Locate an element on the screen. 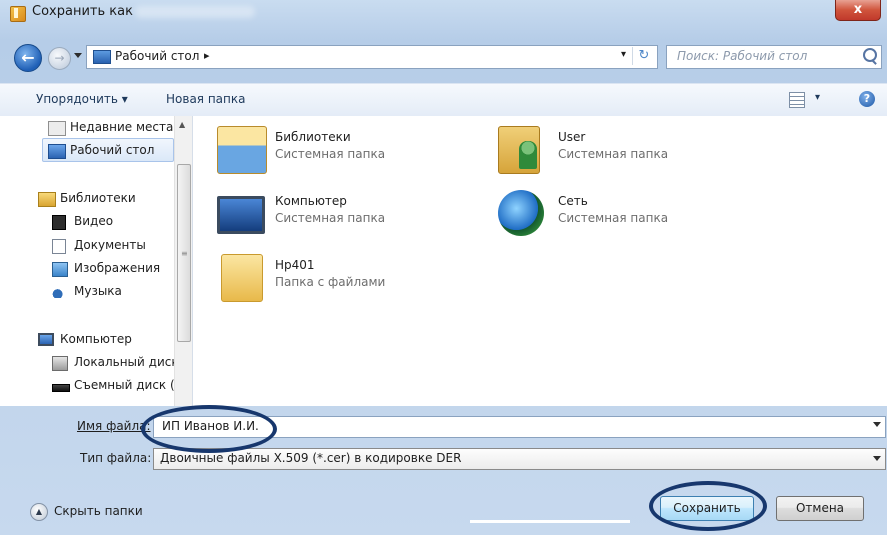 Image resolution: width=887 pixels, height=535 pixels. search-input: Поиск: Рабочий стол is located at coordinates (774, 57).